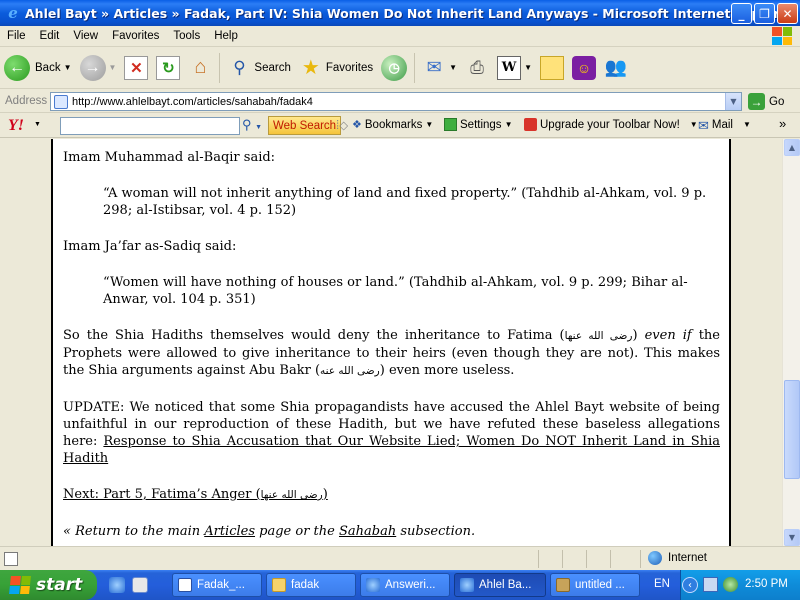 Image resolution: width=800 pixels, height=600 pixels. What do you see at coordinates (16, 36) in the screenshot?
I see `menu-file: File` at bounding box center [16, 36].